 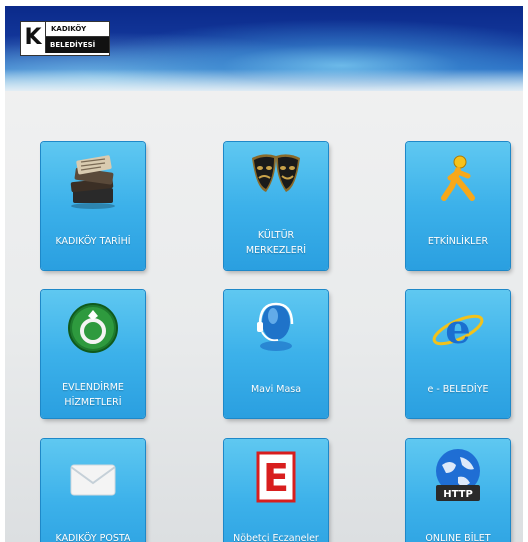 I want to click on tile-mavi-masa: Mavi Masa, so click(x=276, y=354).